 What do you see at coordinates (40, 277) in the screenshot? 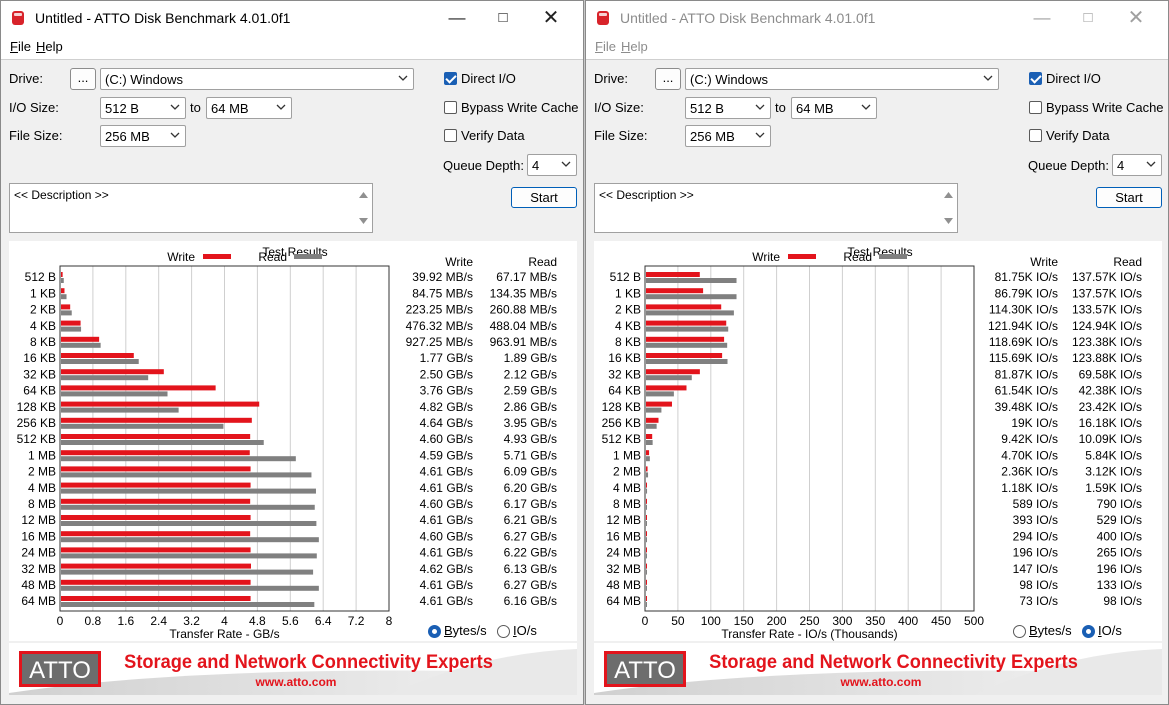
I see `category-label: 512 B` at bounding box center [40, 277].